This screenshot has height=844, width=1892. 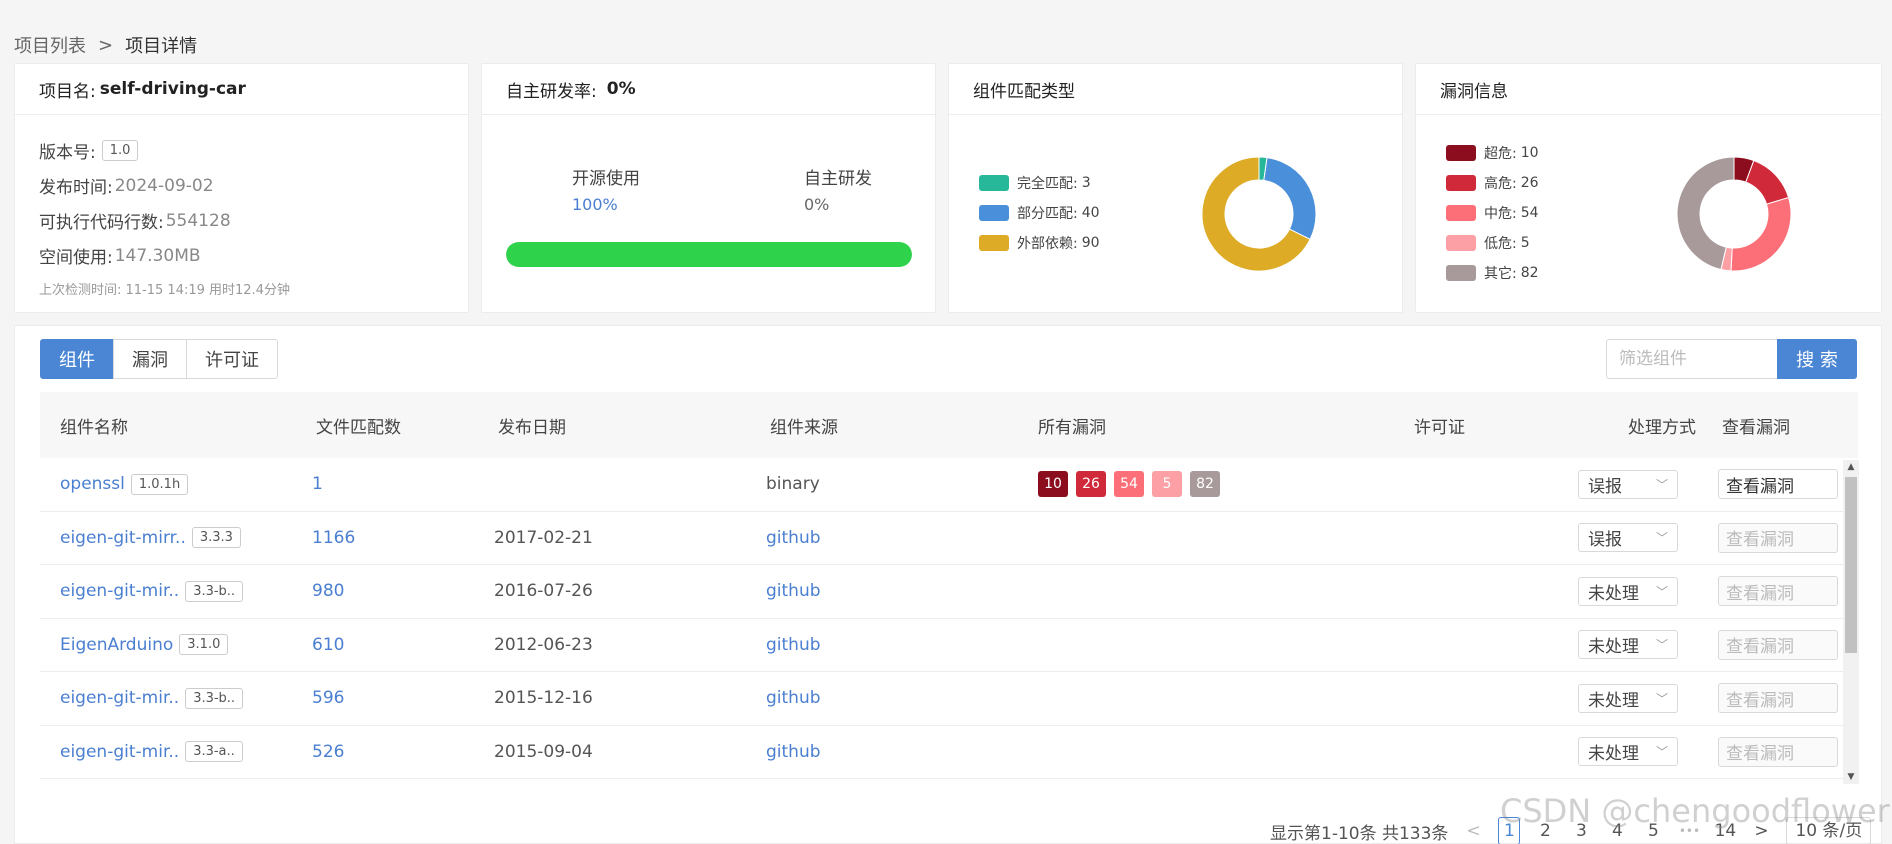 I want to click on component-name-cell: openssl 1.0.1h, so click(x=176, y=484).